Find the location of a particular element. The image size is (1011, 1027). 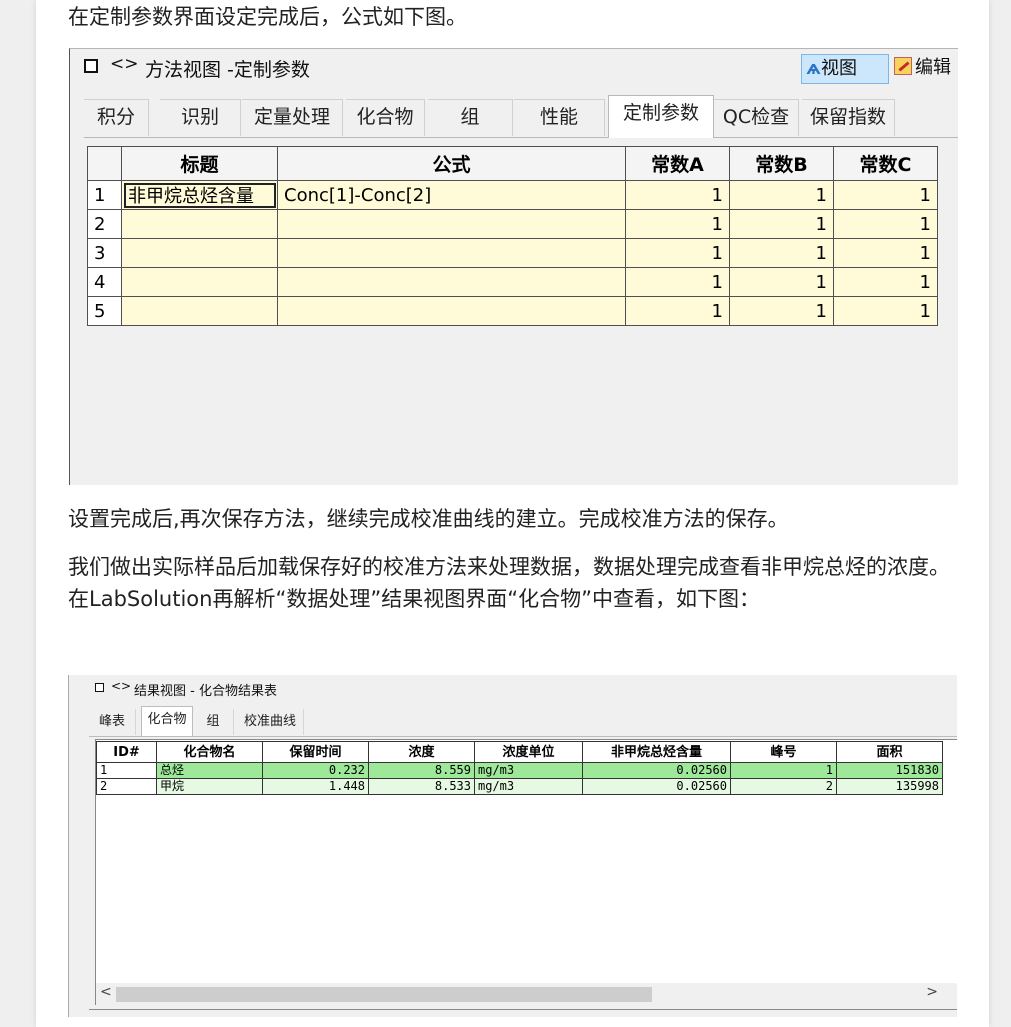

edit-button: 编辑 is located at coordinates (924, 68).